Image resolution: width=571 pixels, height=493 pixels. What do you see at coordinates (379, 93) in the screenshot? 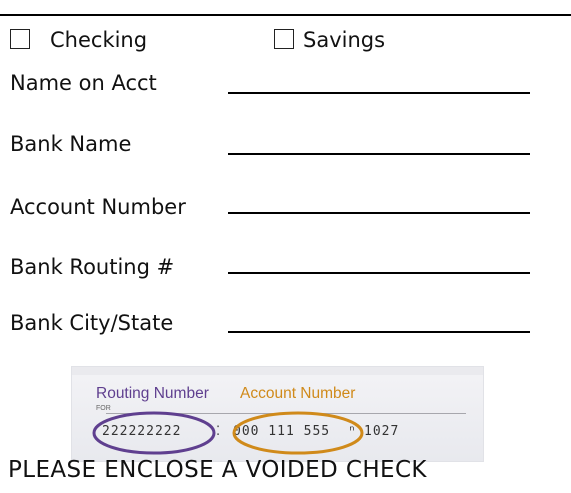
I see `name-on-acct-field` at bounding box center [379, 93].